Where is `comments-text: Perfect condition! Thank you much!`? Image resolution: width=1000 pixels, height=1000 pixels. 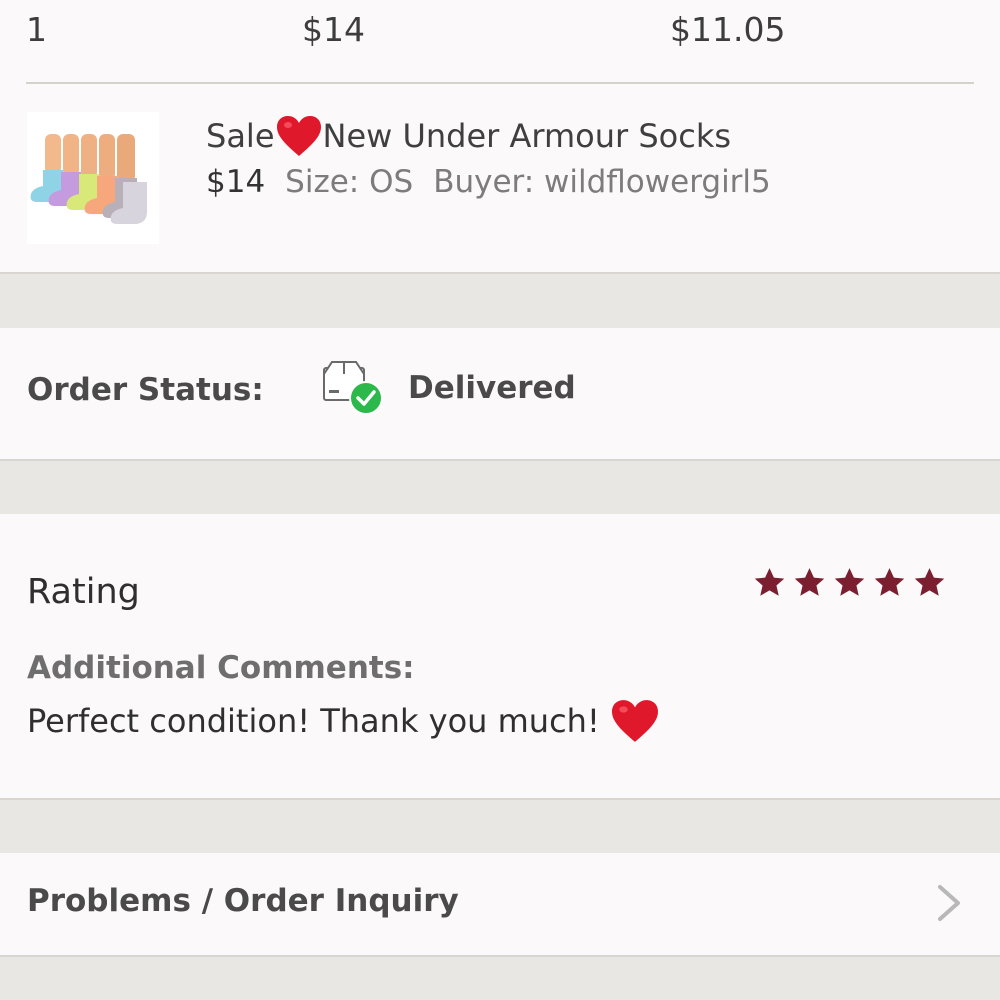
comments-text: Perfect condition! Thank you much! is located at coordinates (344, 721).